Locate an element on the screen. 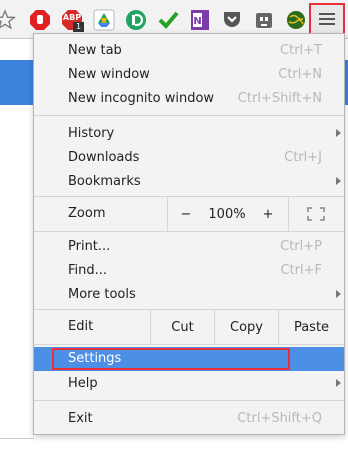 This screenshot has height=449, width=348. onenote-icon: N is located at coordinates (200, 20).